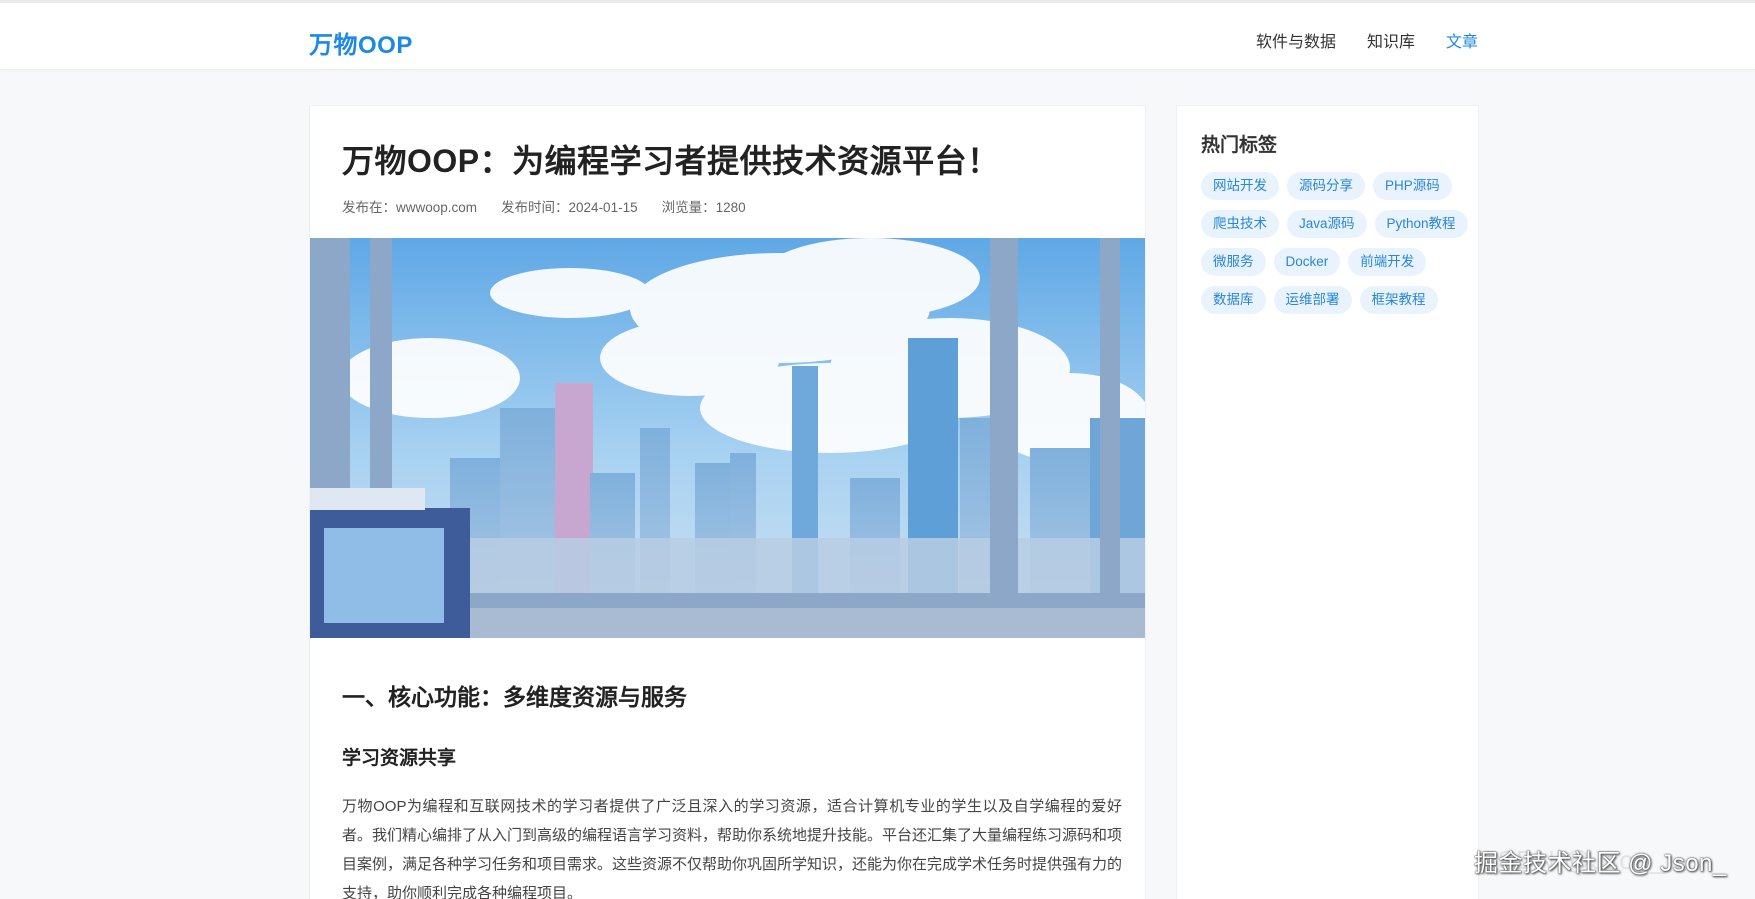 Image resolution: width=1755 pixels, height=899 pixels. I want to click on meta-date: 发布时间：2024-01-15, so click(569, 207).